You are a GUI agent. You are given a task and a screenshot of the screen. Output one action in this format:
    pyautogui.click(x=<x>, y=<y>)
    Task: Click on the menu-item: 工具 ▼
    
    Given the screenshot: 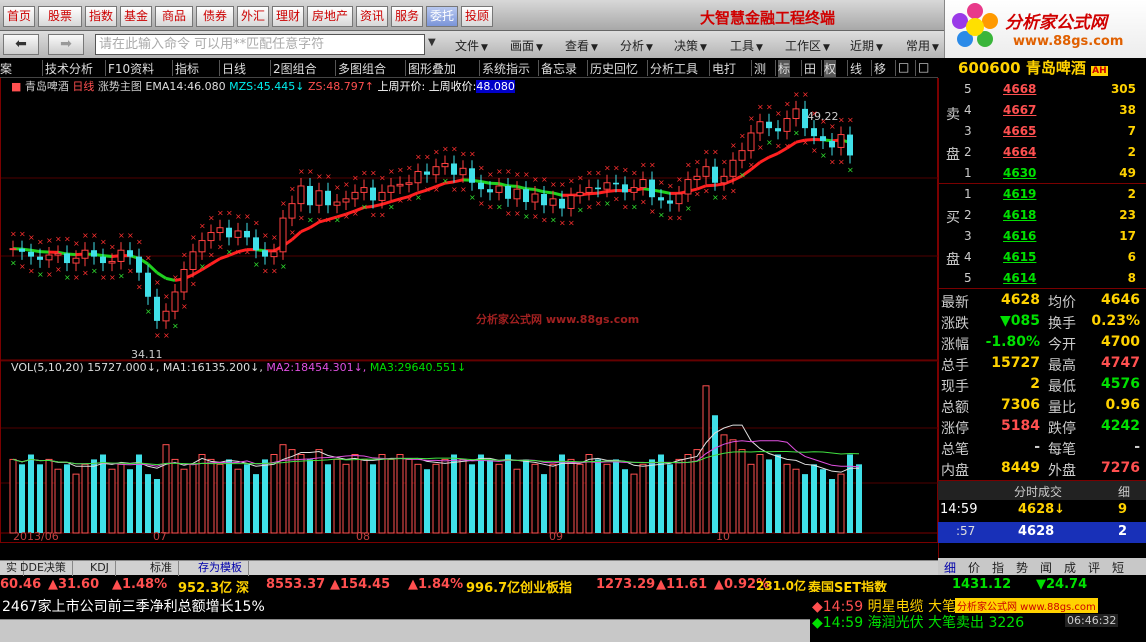 What is the action you would take?
    pyautogui.click(x=746, y=45)
    